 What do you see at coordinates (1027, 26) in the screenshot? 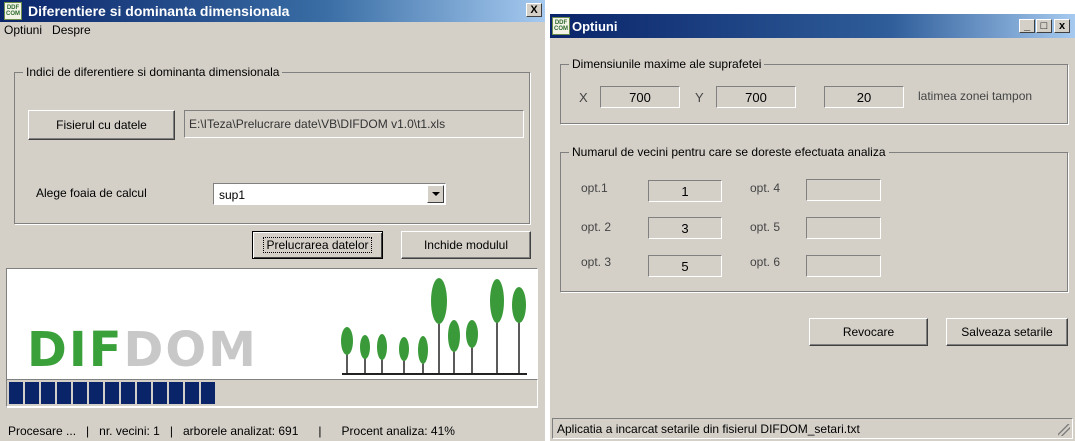
I see `minimize-button: _` at bounding box center [1027, 26].